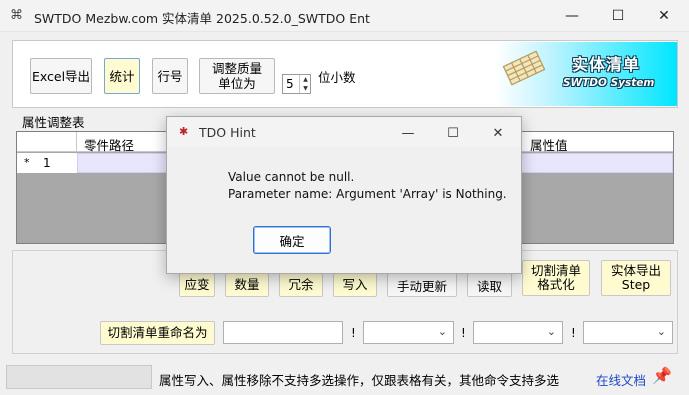  Describe the element at coordinates (47, 163) in the screenshot. I see `row-number: 1` at that location.